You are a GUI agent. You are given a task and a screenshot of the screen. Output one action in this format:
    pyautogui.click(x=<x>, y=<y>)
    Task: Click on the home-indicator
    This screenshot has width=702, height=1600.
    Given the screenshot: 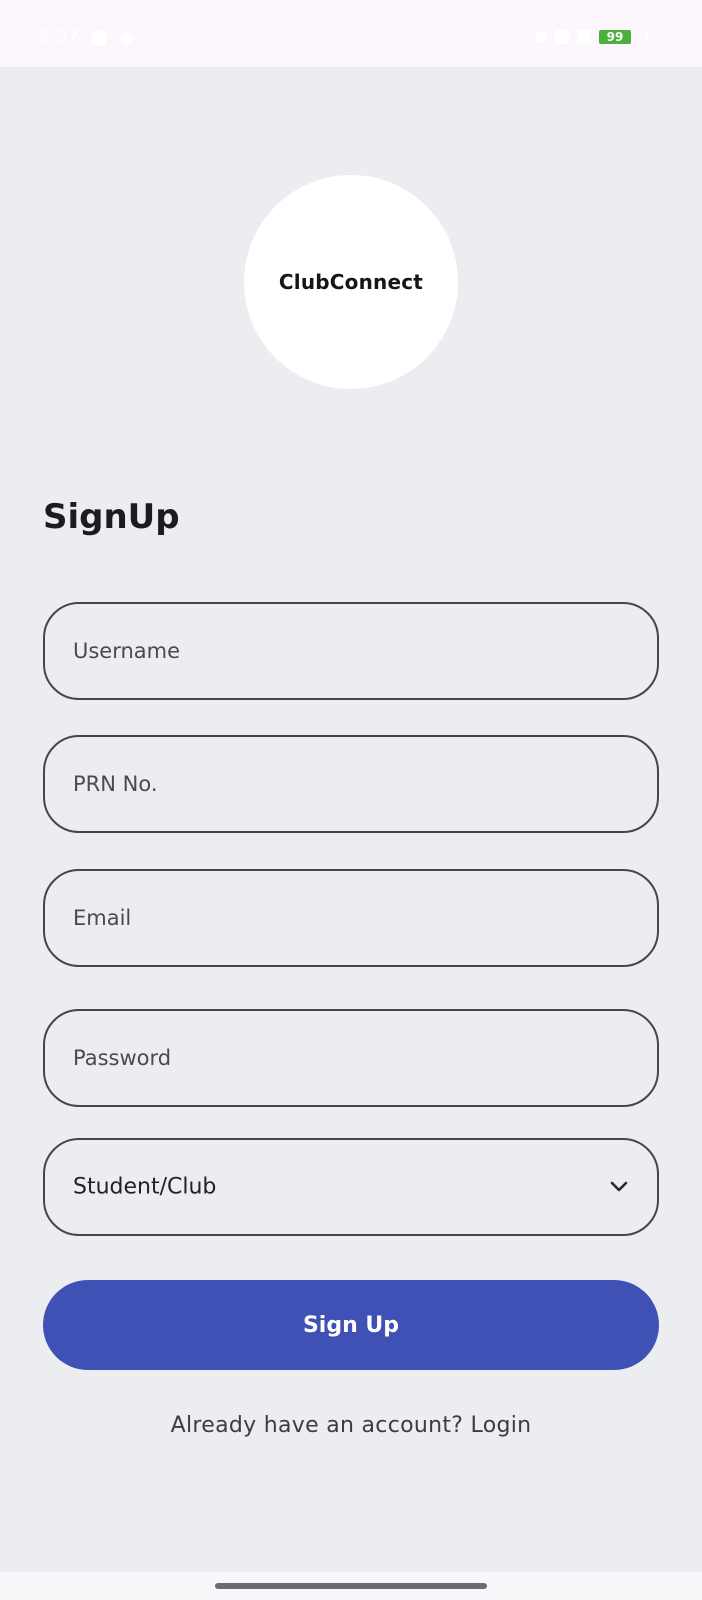 What is the action you would take?
    pyautogui.click(x=351, y=1586)
    